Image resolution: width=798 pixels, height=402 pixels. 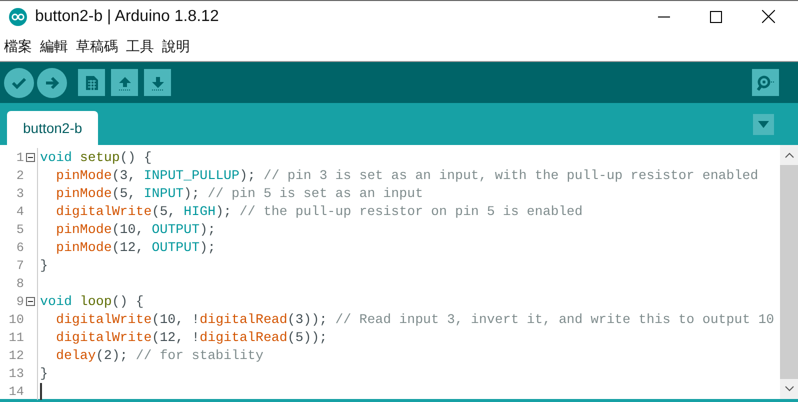 I want to click on line-number: 3, so click(x=19, y=193).